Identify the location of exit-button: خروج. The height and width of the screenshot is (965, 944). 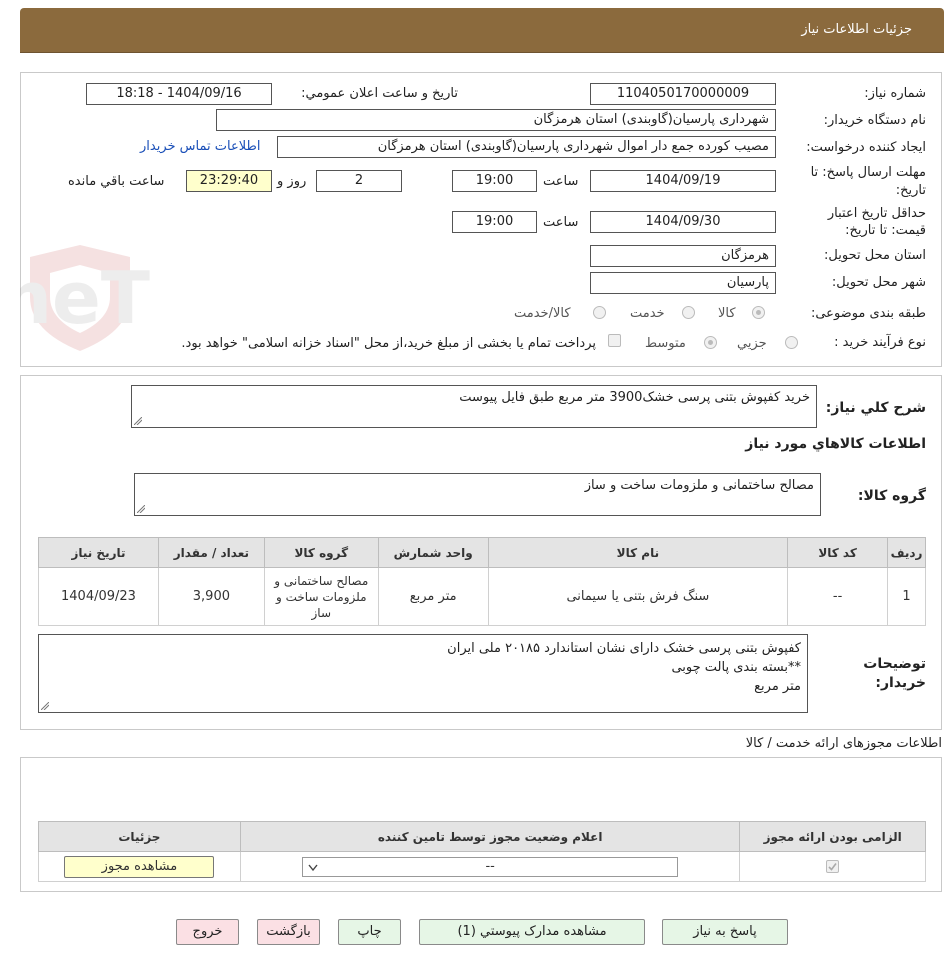
(207, 932).